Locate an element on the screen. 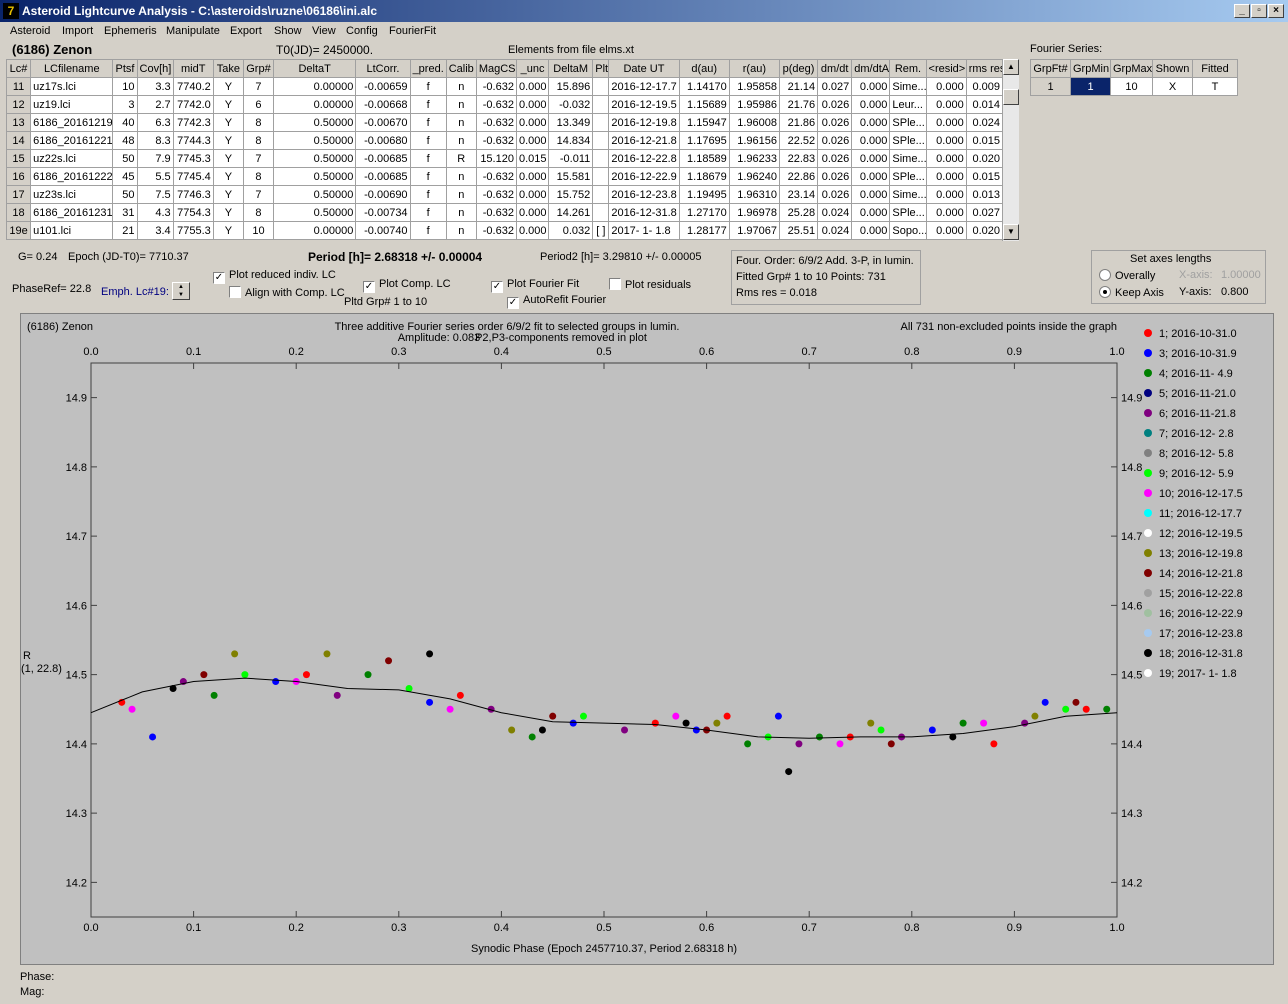  table-cell: 50 is located at coordinates (125, 158).